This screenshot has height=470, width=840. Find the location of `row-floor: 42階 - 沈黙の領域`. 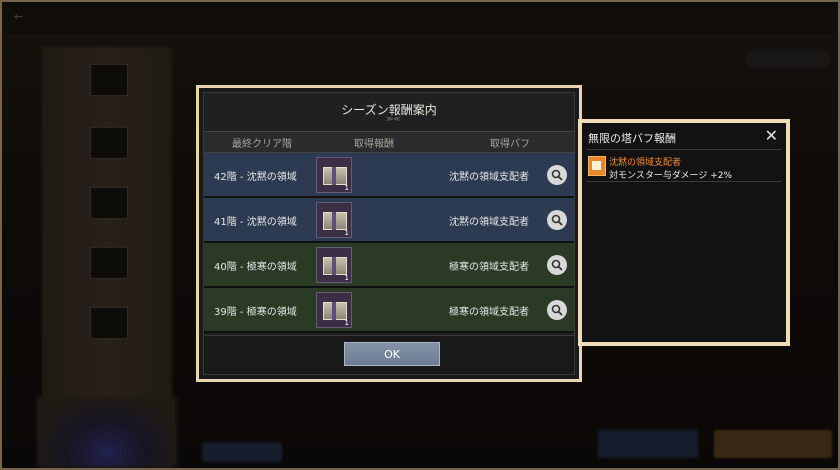

row-floor: 42階 - 沈黙の領域 is located at coordinates (255, 177).